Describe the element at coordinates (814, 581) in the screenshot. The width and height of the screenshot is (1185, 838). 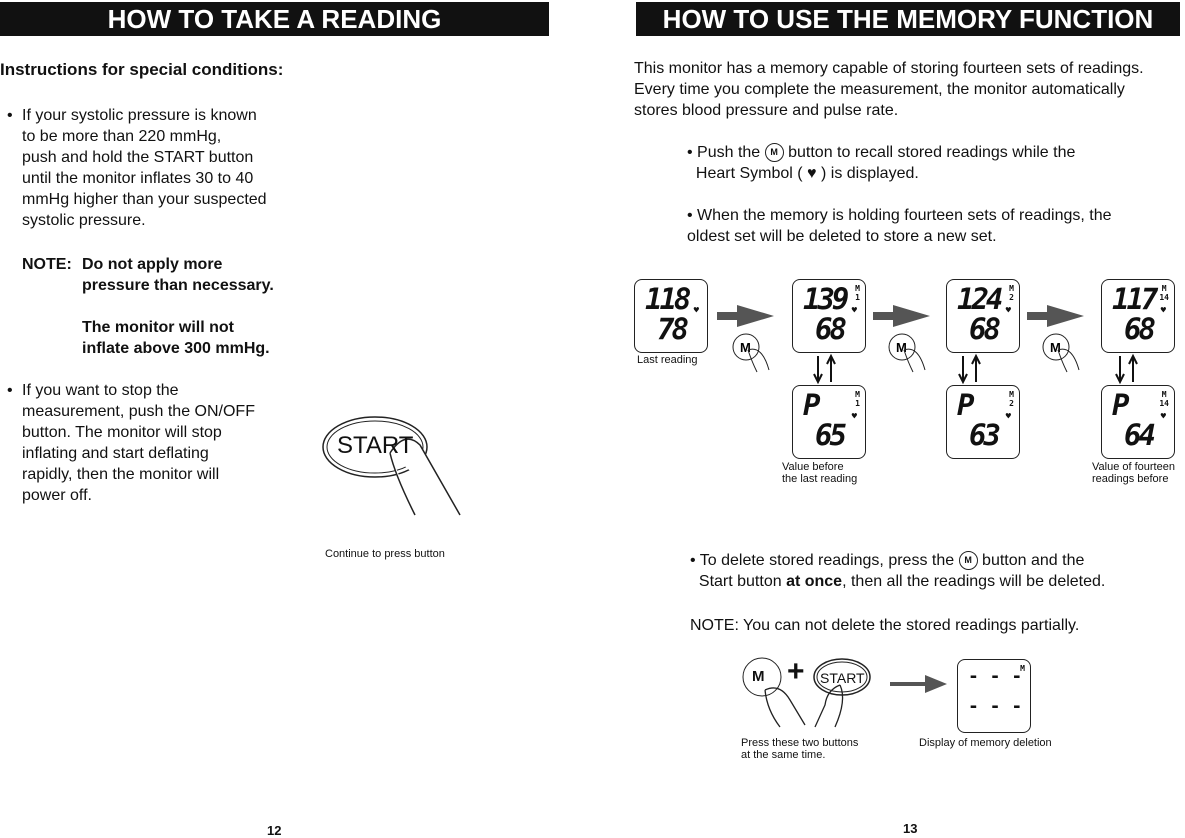
I see `text: at once` at that location.